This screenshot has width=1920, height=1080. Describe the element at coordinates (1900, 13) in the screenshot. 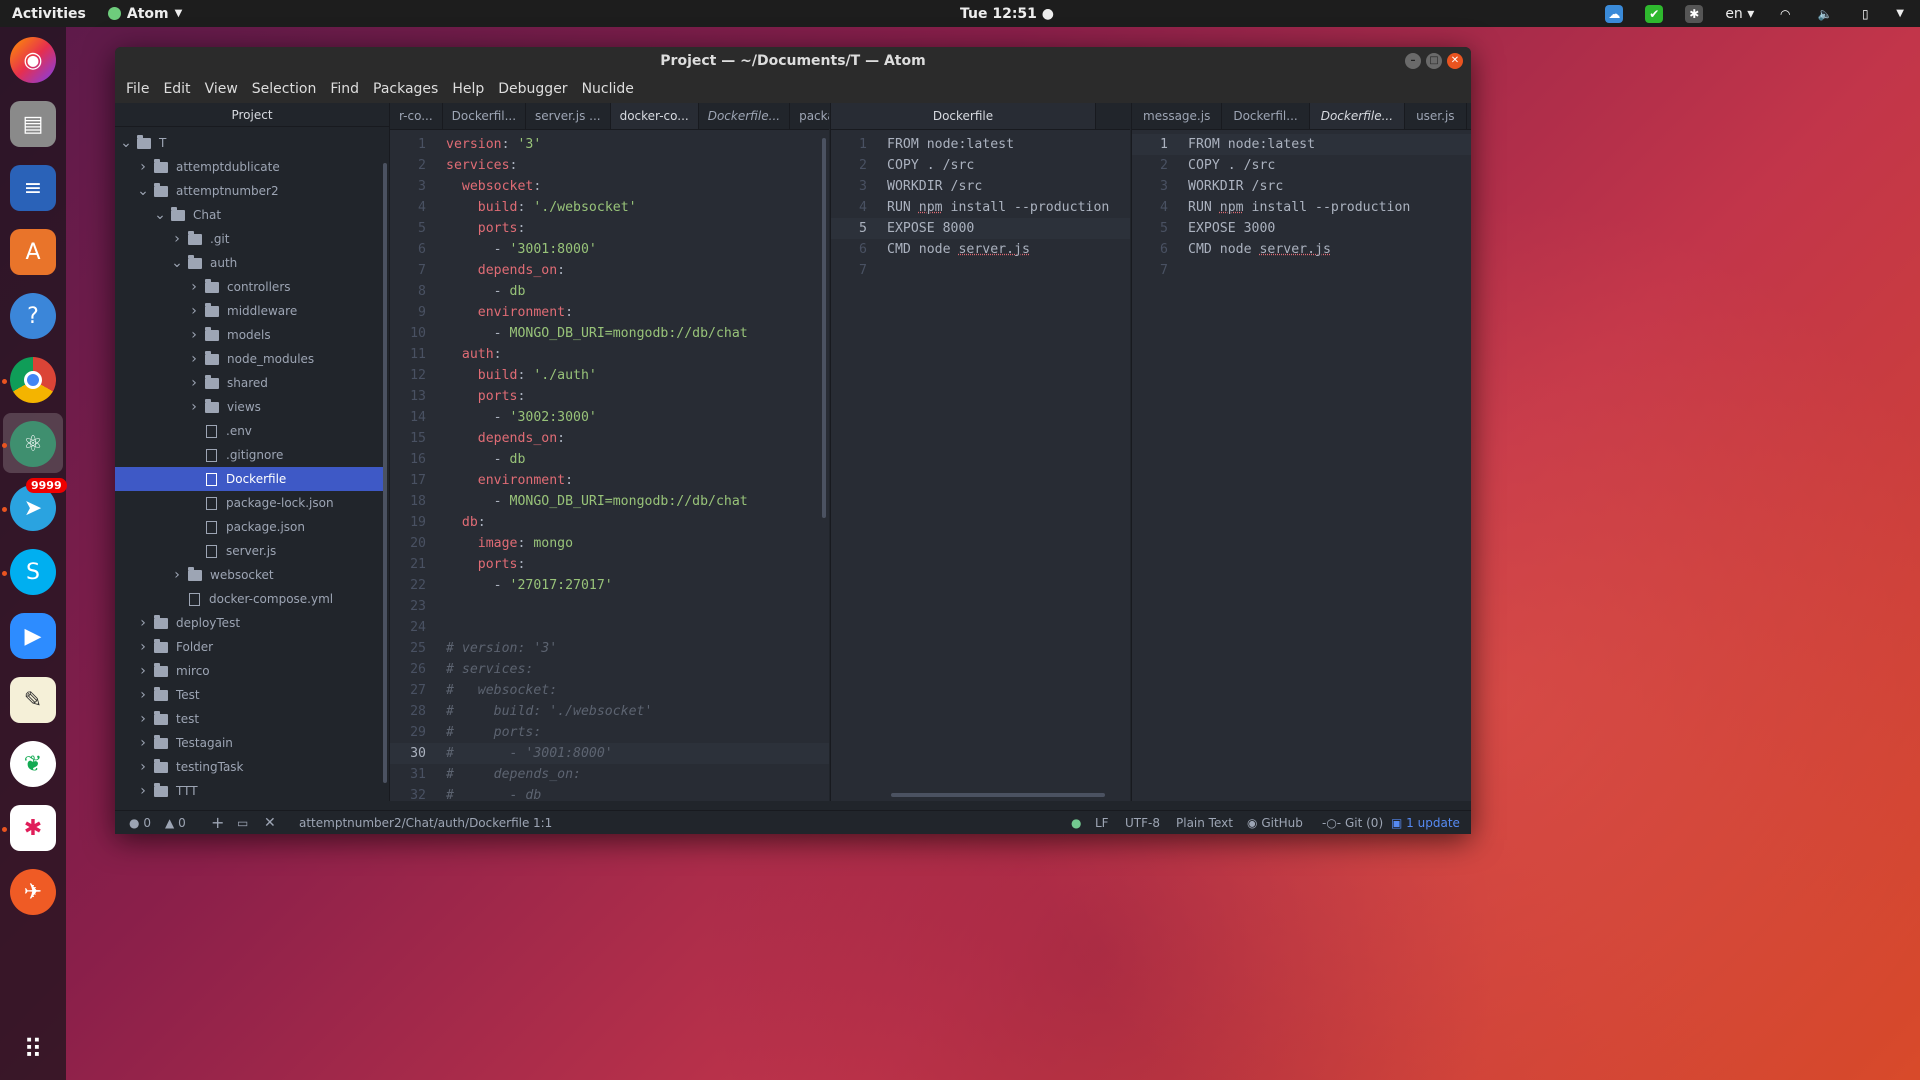

I see `system-menu-chevron-icon: ▼` at that location.